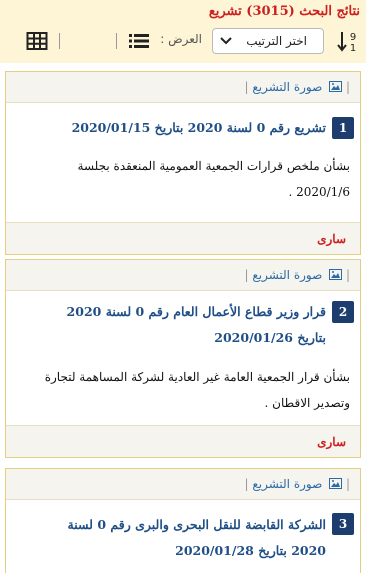 Image resolution: width=366 pixels, height=573 pixels. Describe the element at coordinates (353, 37) in the screenshot. I see `svg-text: 9` at that location.